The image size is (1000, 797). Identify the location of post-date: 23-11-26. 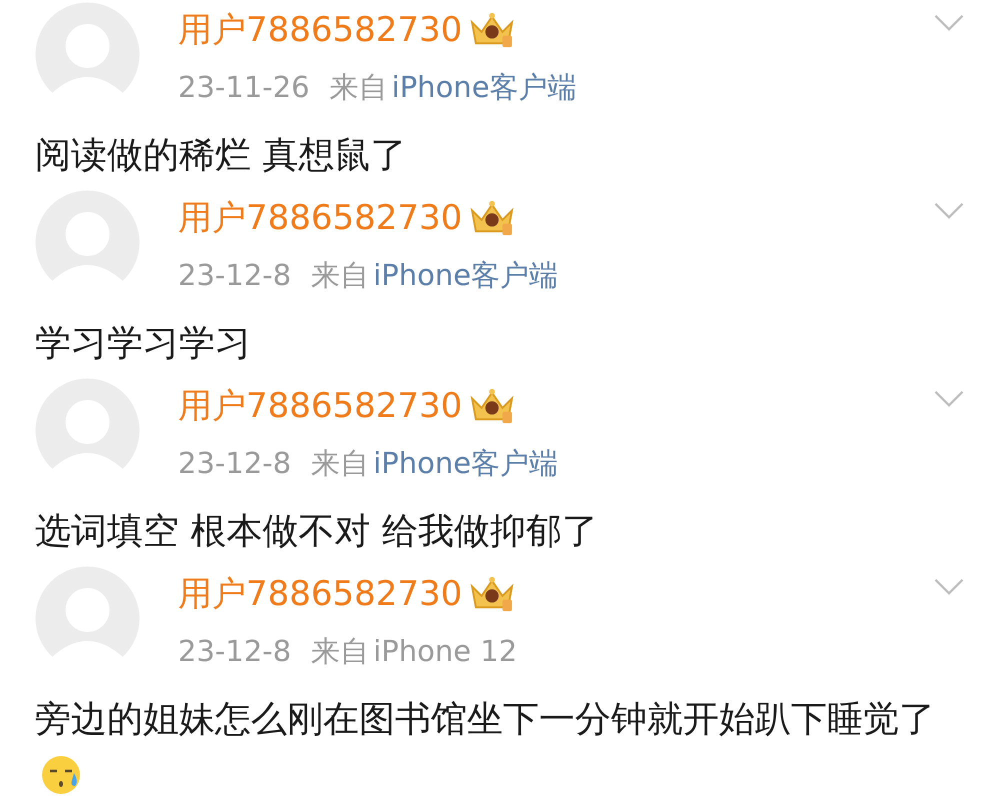
(244, 87).